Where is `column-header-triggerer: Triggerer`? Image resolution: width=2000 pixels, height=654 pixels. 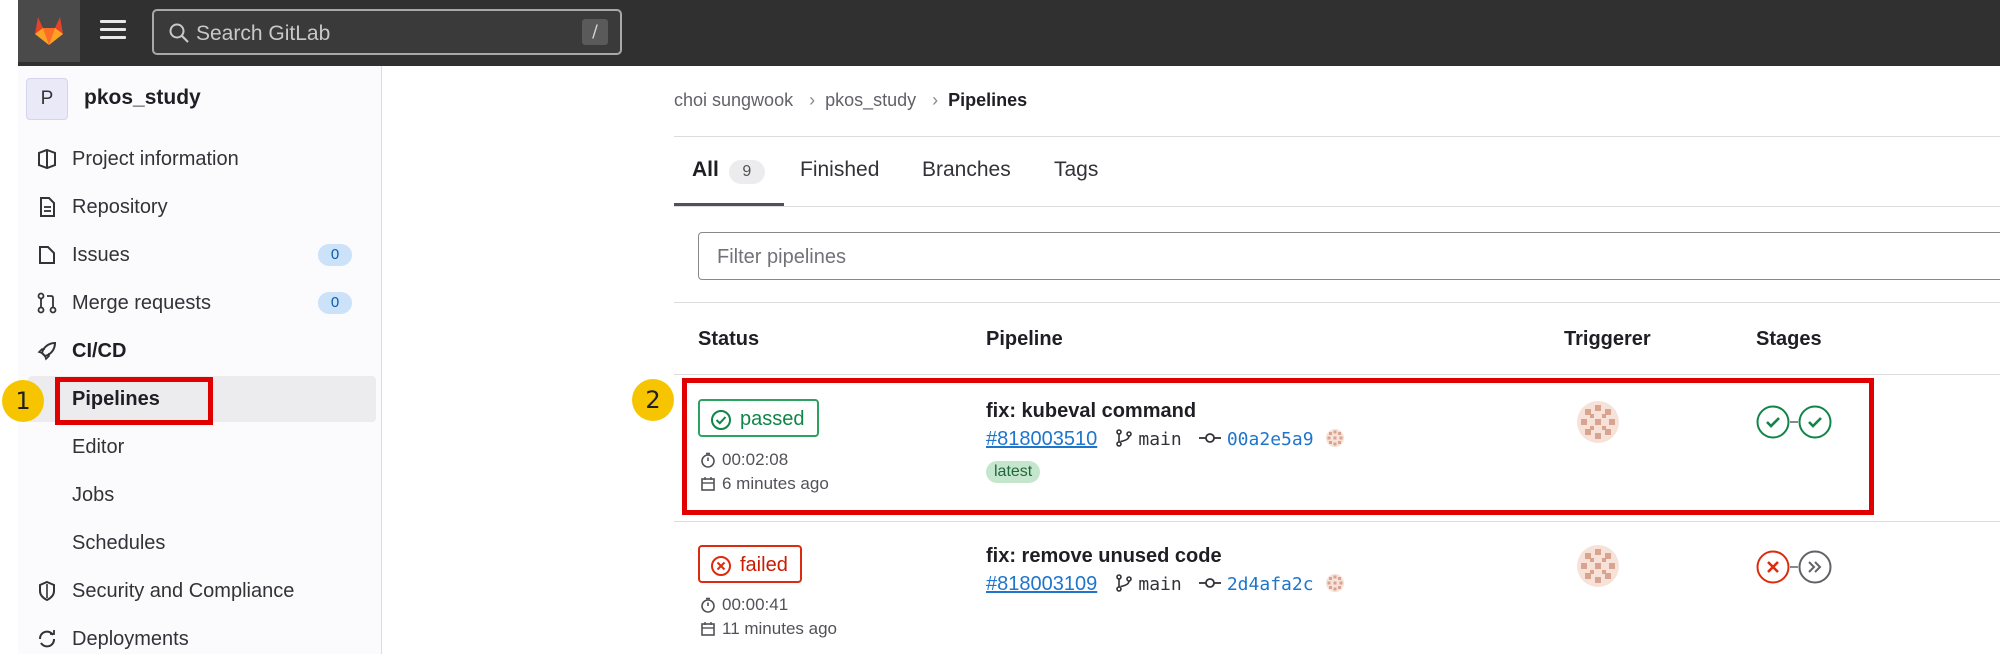 column-header-triggerer: Triggerer is located at coordinates (1607, 339).